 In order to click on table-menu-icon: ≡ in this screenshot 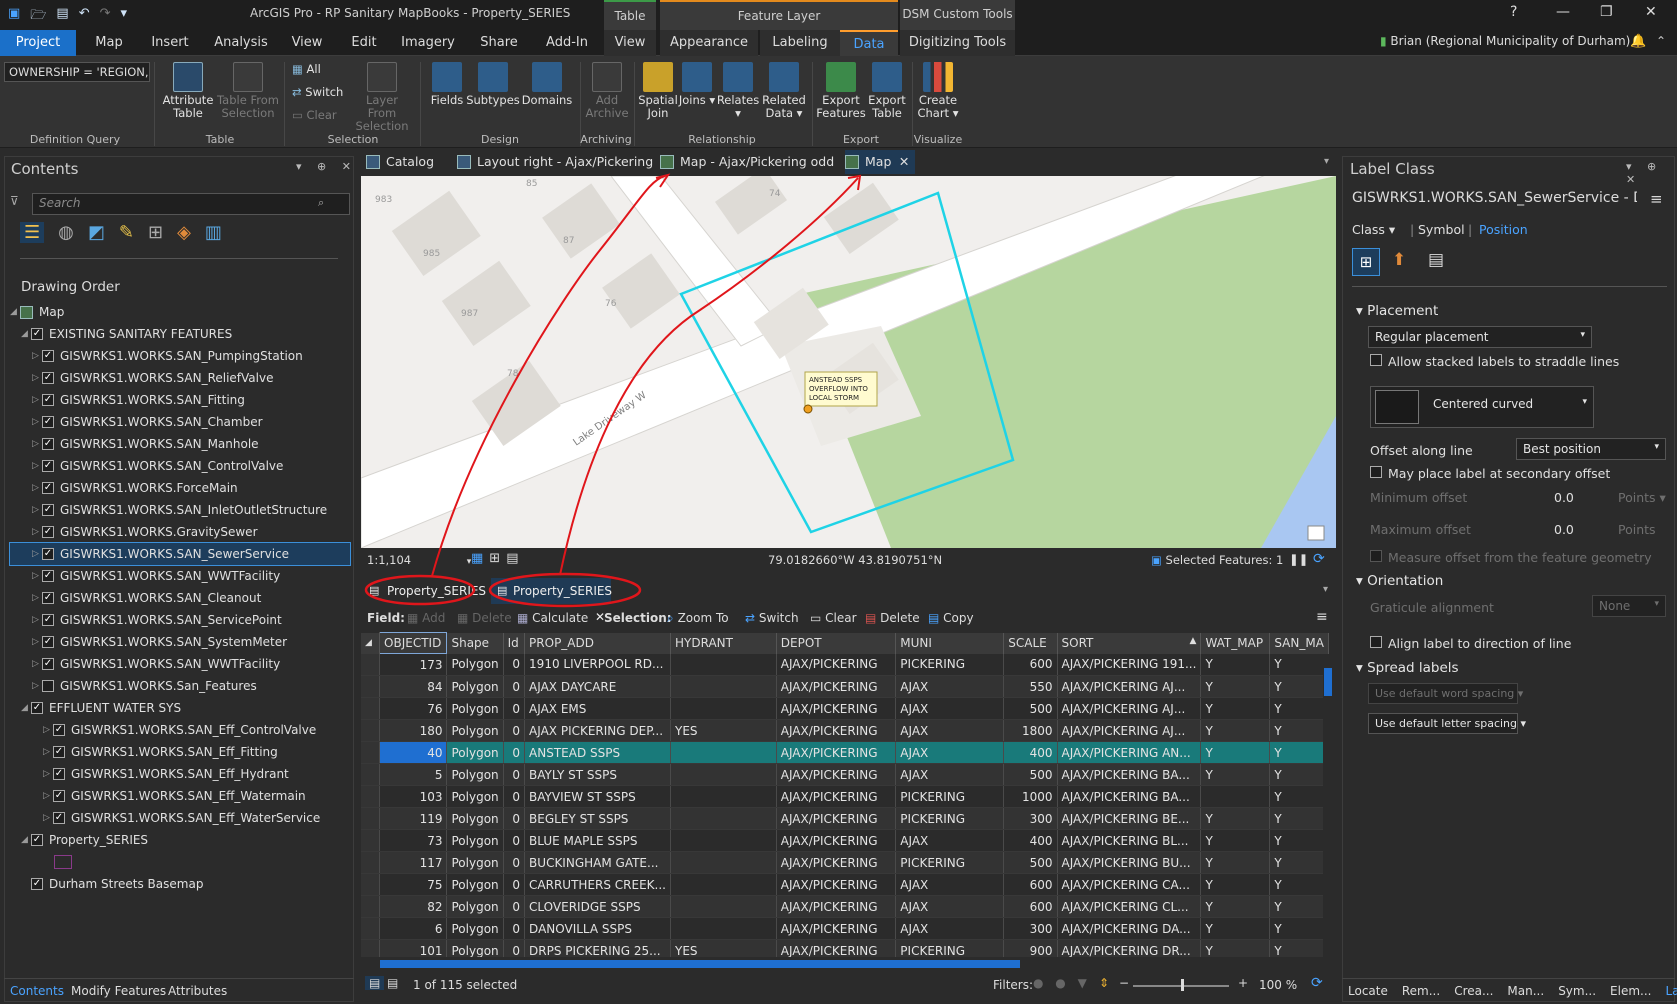, I will do `click(1322, 617)`.